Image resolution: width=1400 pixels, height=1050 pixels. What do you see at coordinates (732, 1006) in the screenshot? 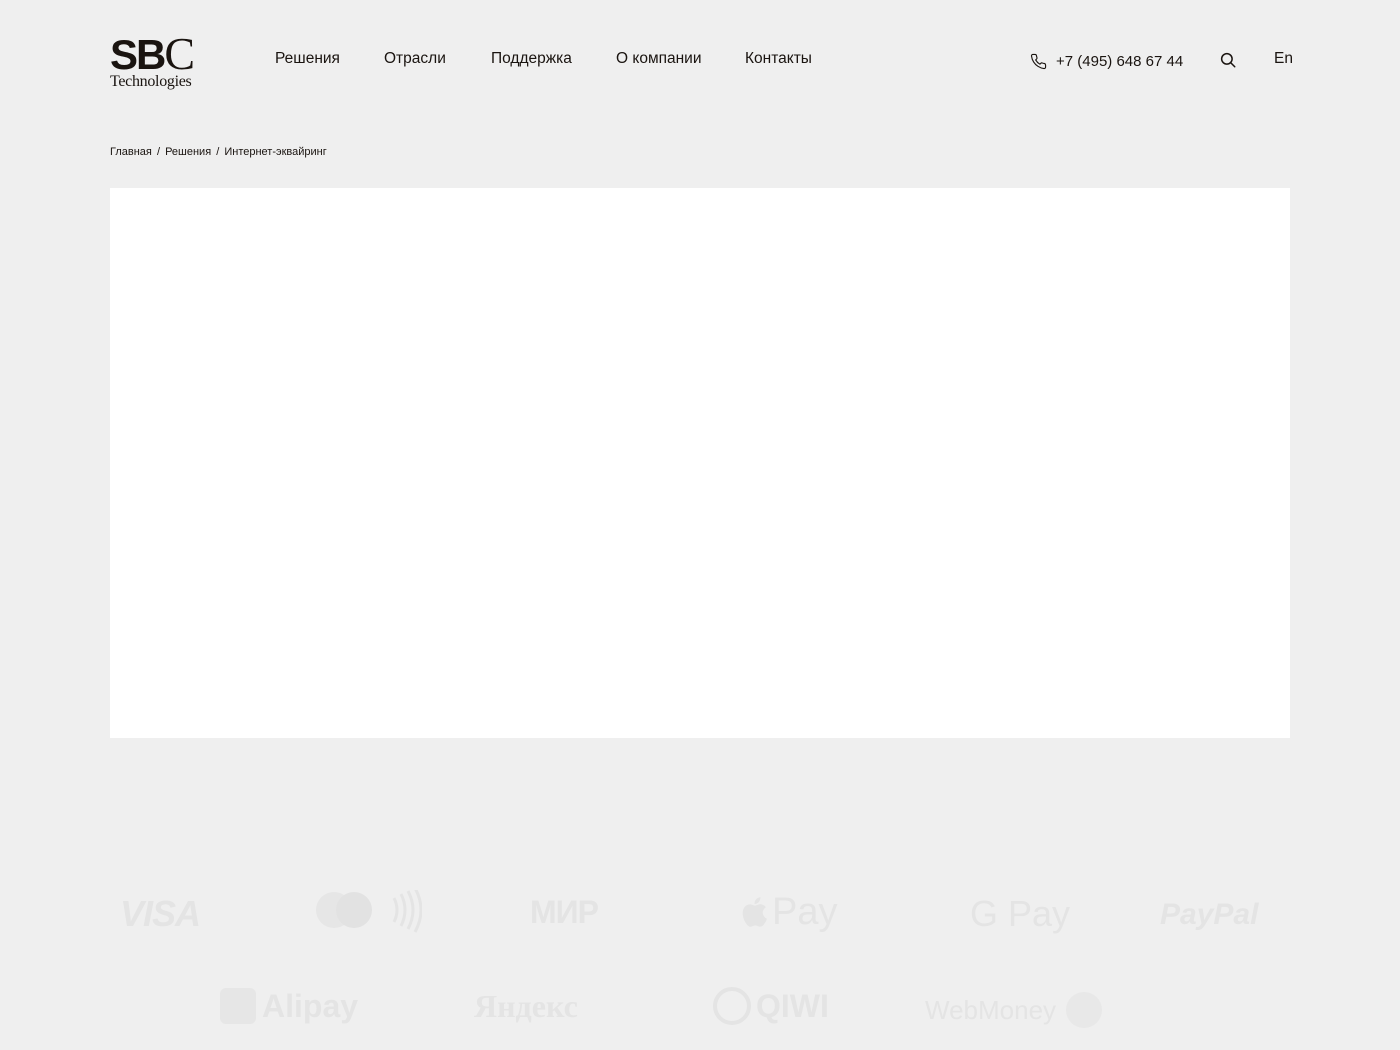
I see `qiwi-icon` at bounding box center [732, 1006].